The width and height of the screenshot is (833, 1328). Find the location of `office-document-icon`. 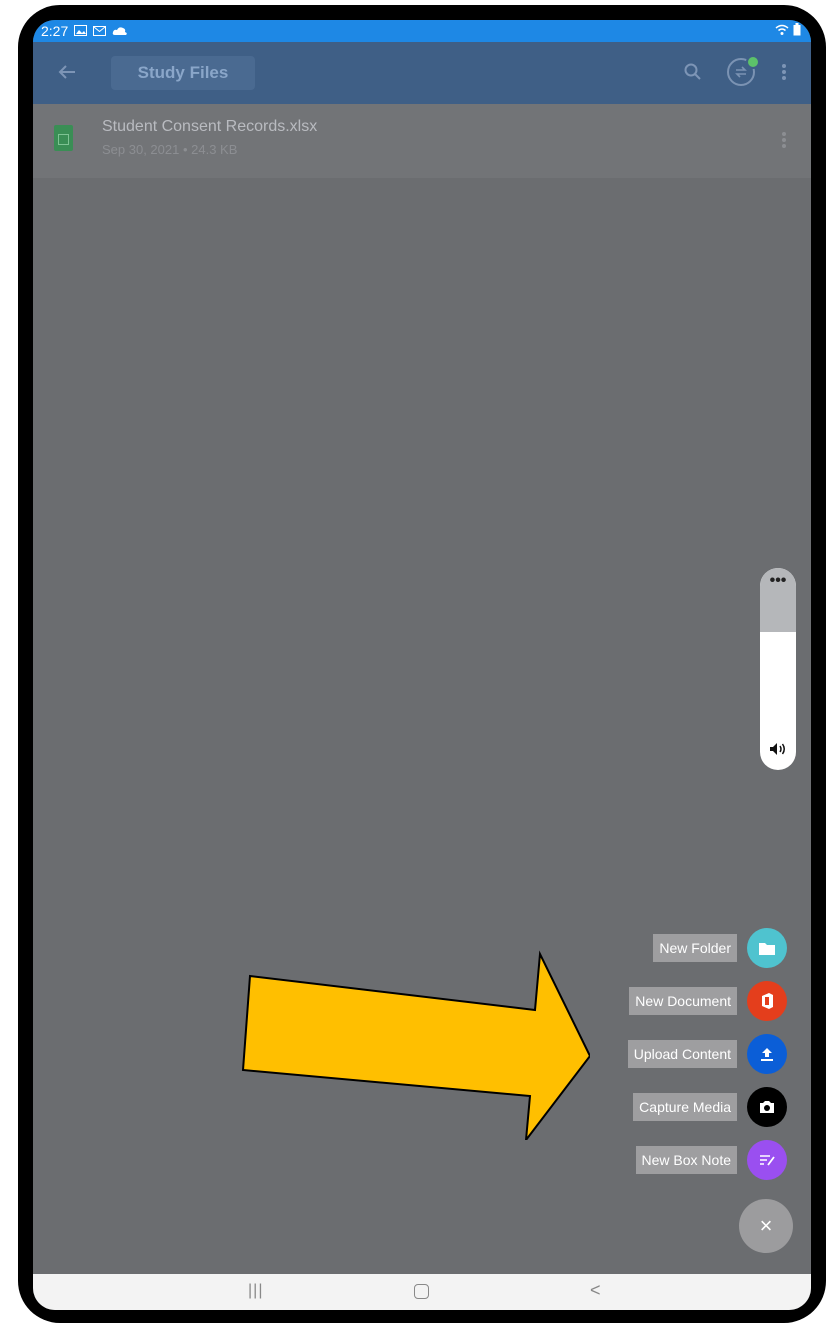

office-document-icon is located at coordinates (767, 1001).